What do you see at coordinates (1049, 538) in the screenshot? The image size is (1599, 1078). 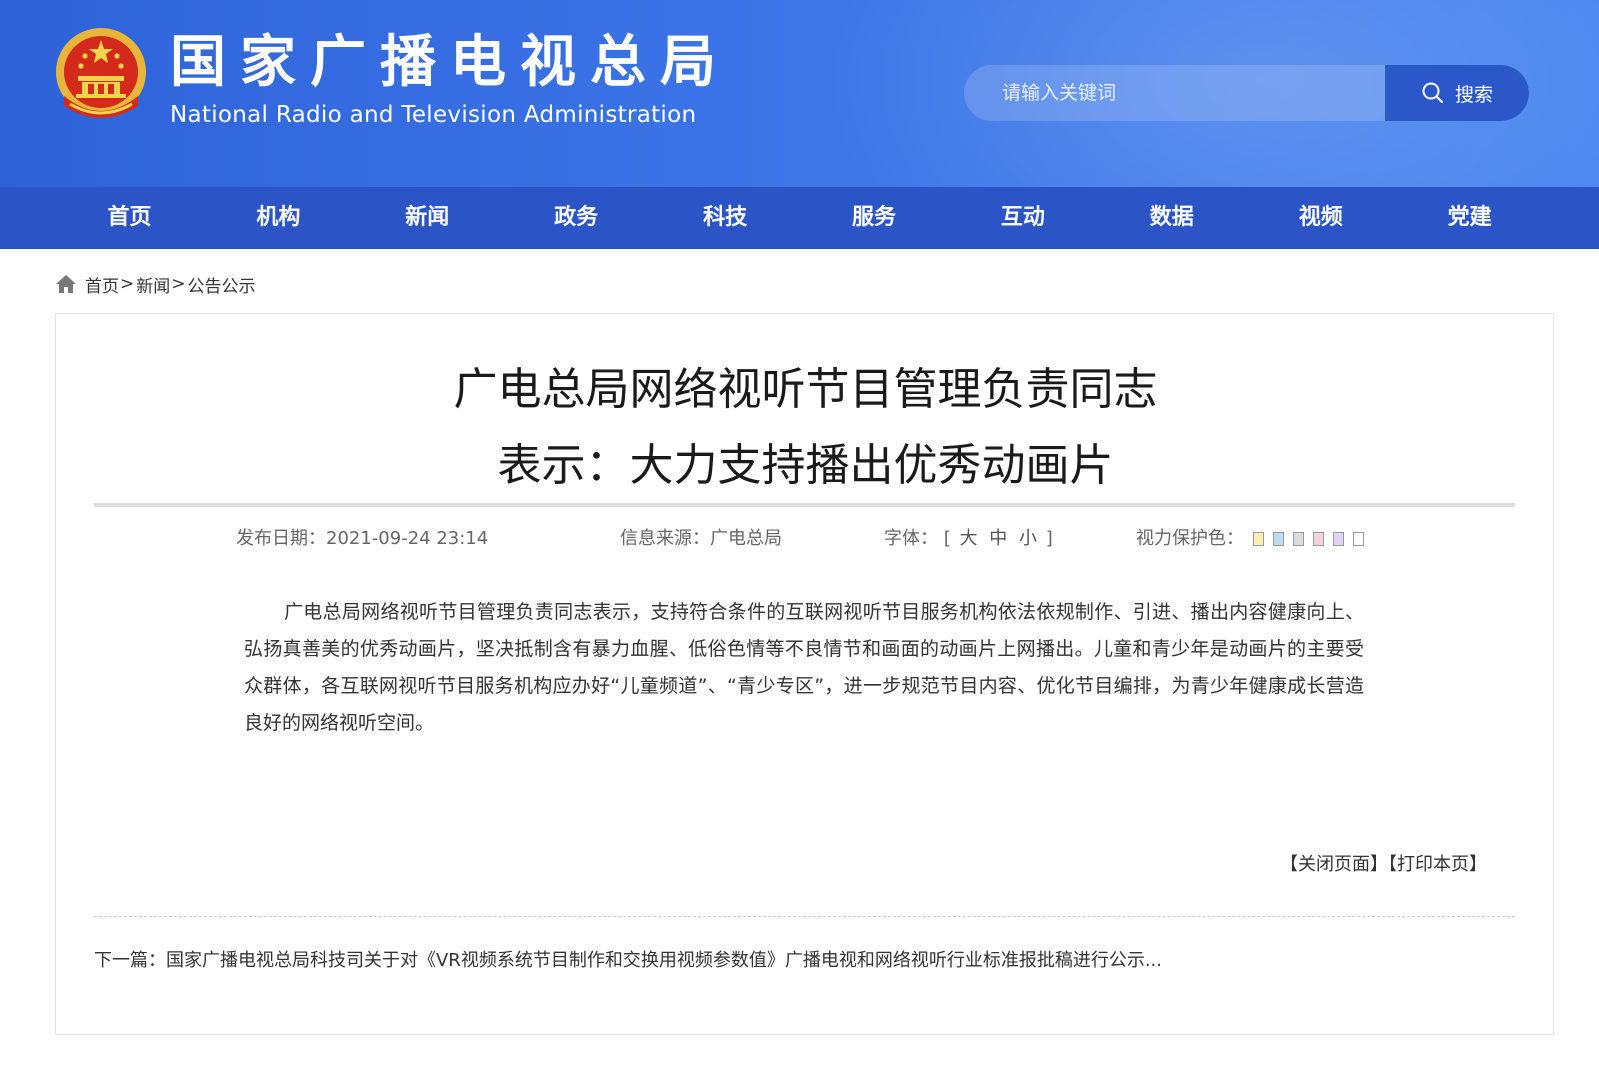 I see `font-bracket-close: ]` at bounding box center [1049, 538].